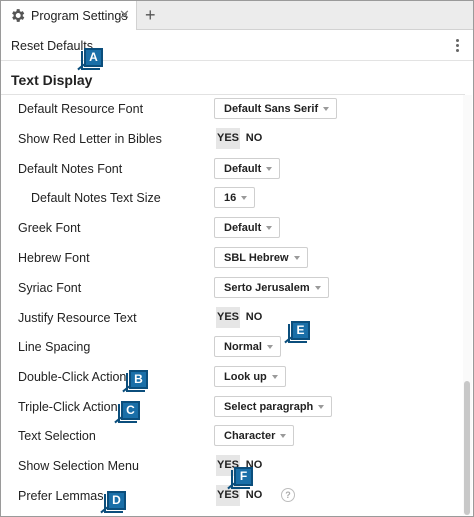 Image resolution: width=474 pixels, height=517 pixels. Describe the element at coordinates (271, 109) in the screenshot. I see `dropdown-value: Default Sans Serif` at that location.